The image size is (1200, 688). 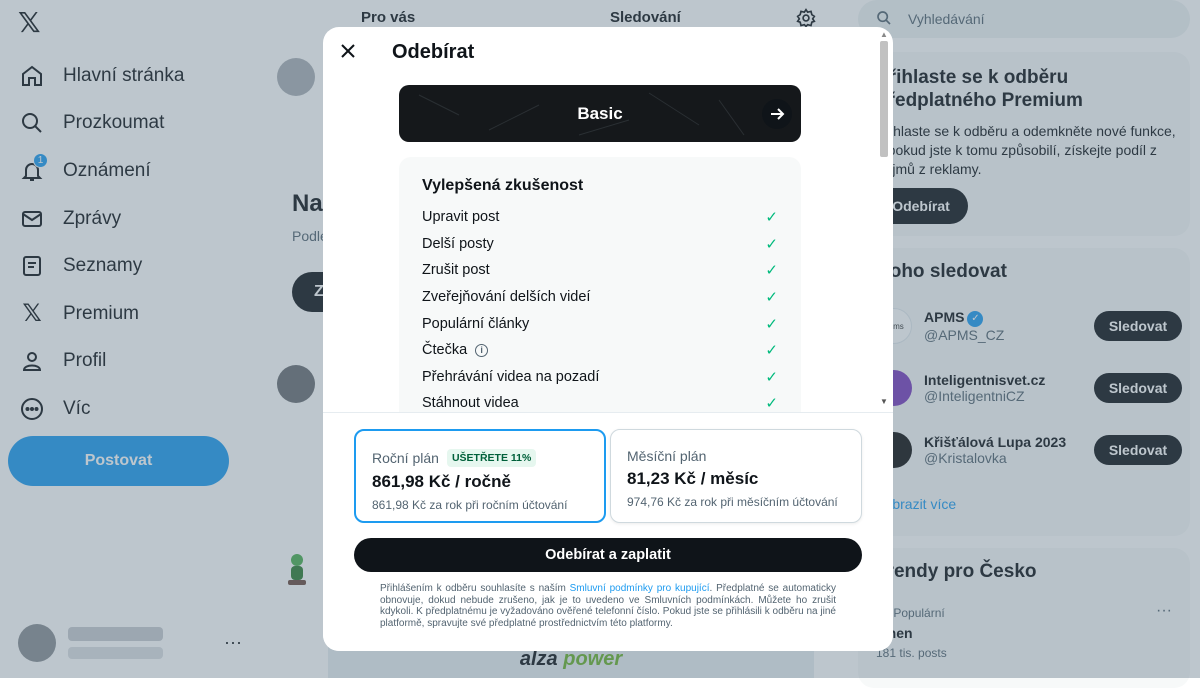 What do you see at coordinates (348, 51) in the screenshot?
I see `close-icon` at bounding box center [348, 51].